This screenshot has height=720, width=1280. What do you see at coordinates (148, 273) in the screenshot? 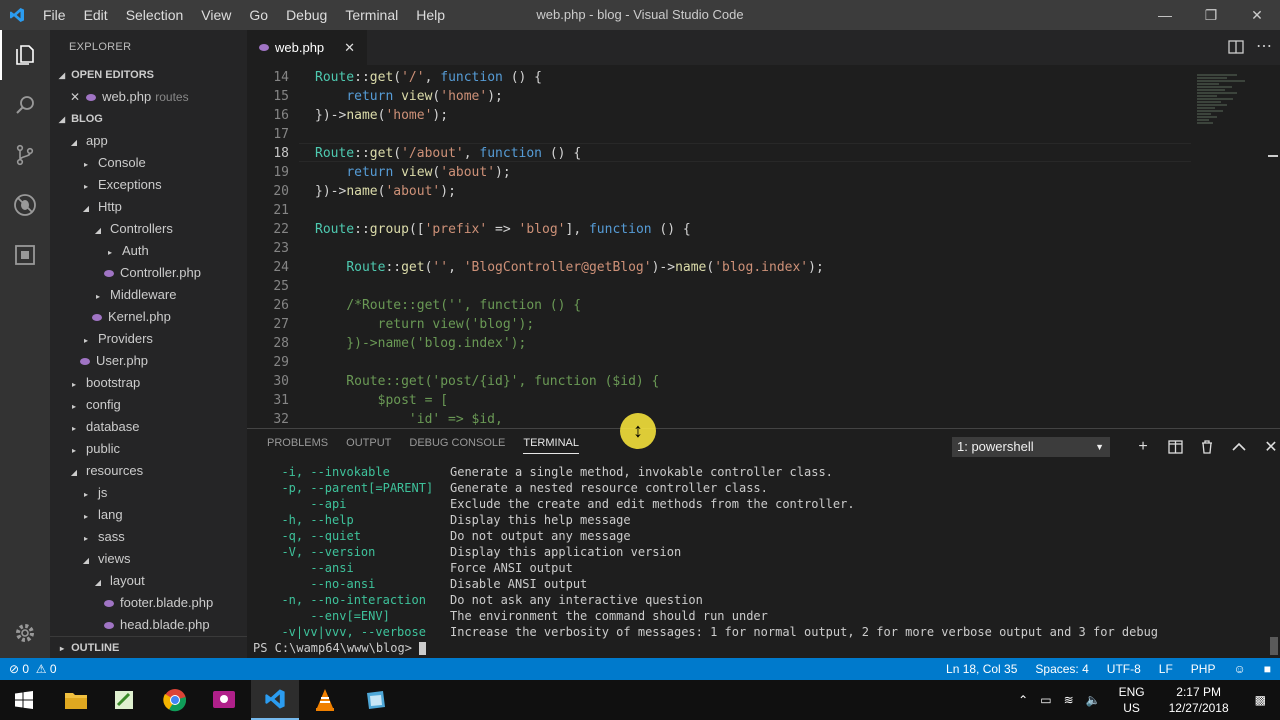
I see `tree-item: Controller.php` at bounding box center [148, 273].